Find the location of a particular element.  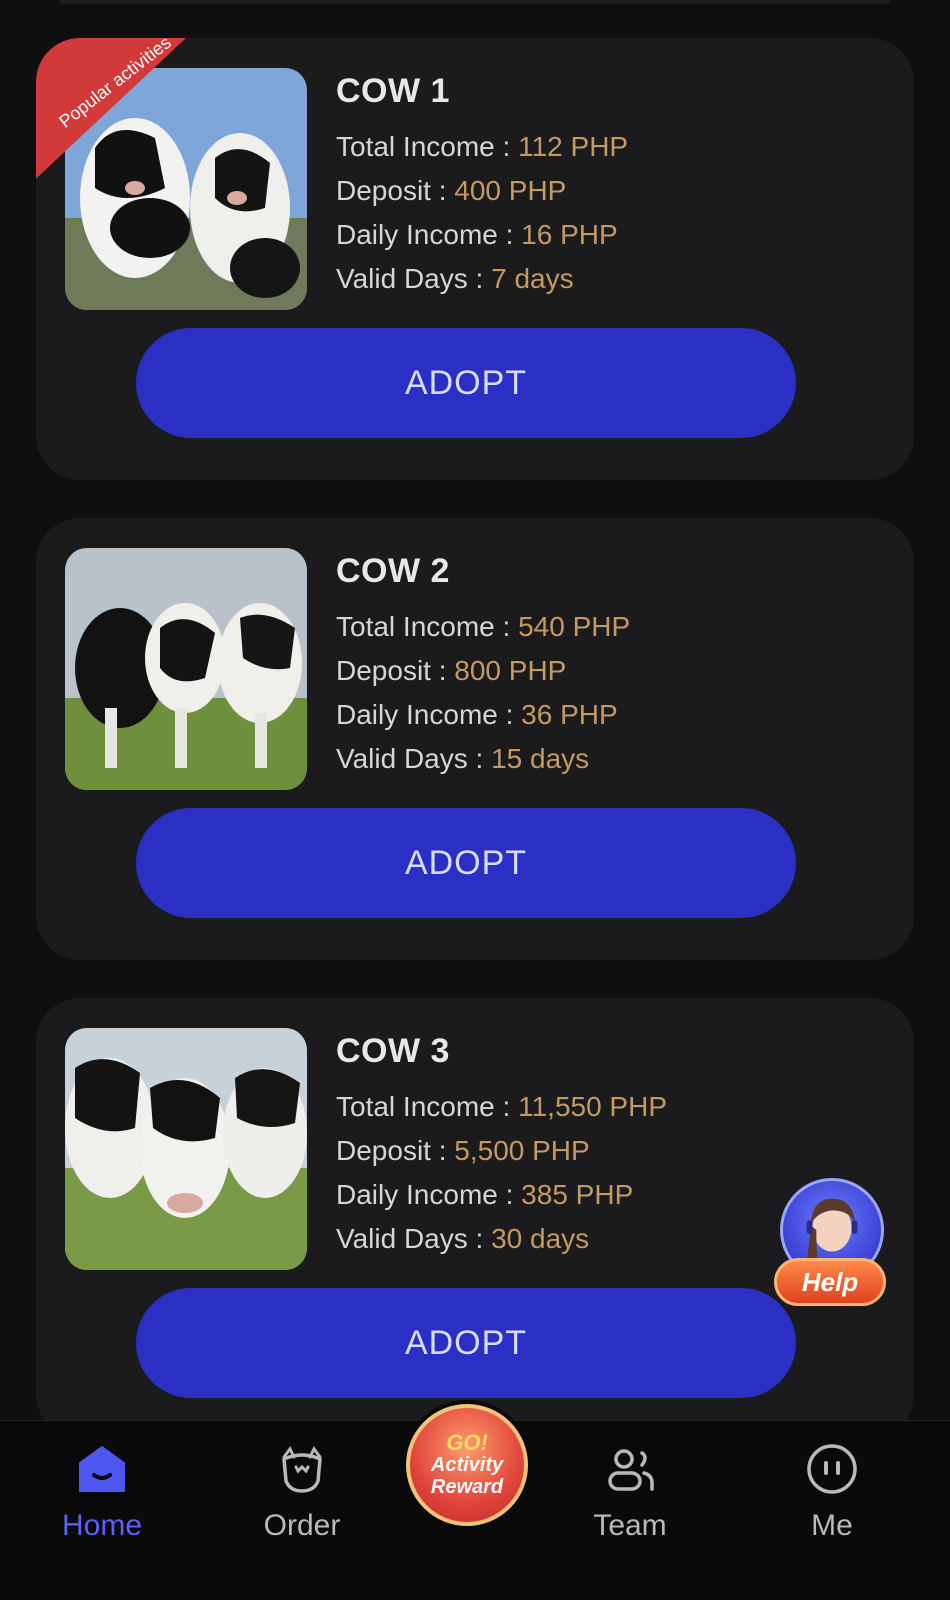

deposit-value: 400 PHP is located at coordinates (510, 190).